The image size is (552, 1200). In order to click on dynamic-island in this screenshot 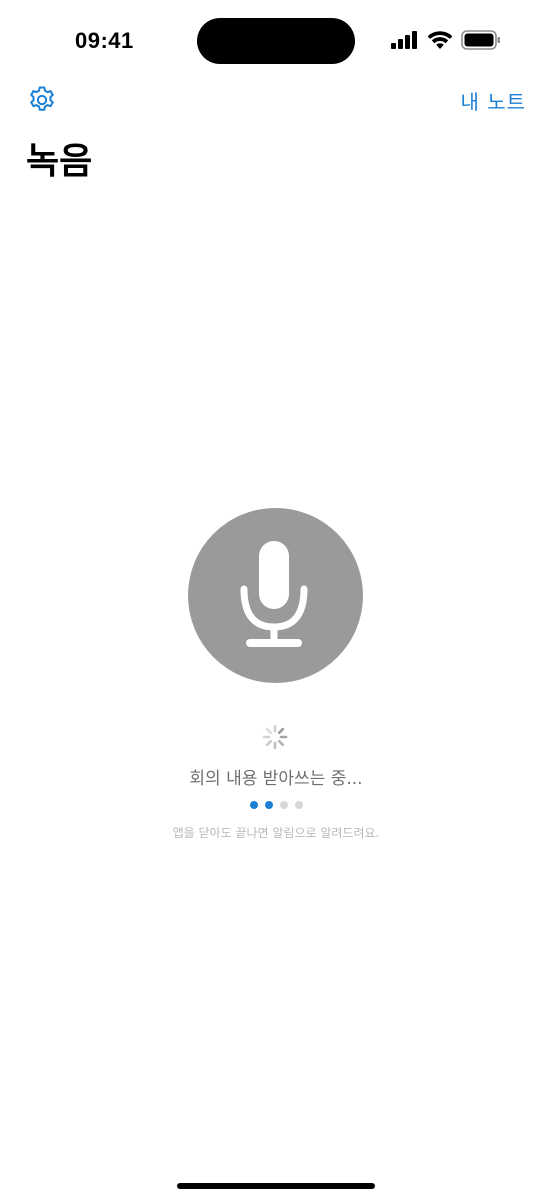, I will do `click(276, 41)`.